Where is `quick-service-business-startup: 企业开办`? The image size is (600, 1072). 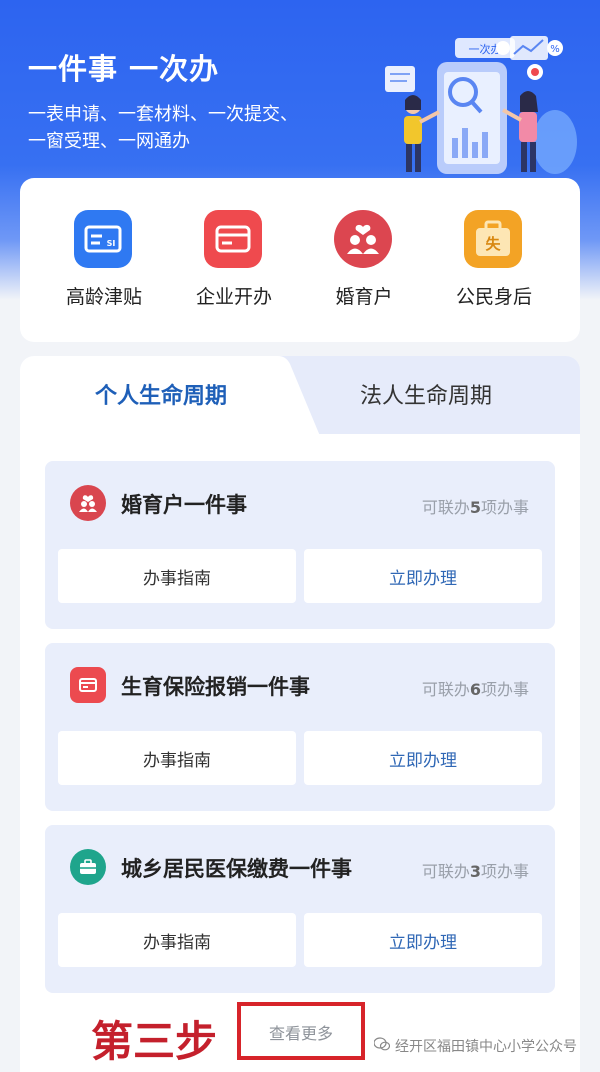
quick-service-business-startup: 企业开办 is located at coordinates (234, 265).